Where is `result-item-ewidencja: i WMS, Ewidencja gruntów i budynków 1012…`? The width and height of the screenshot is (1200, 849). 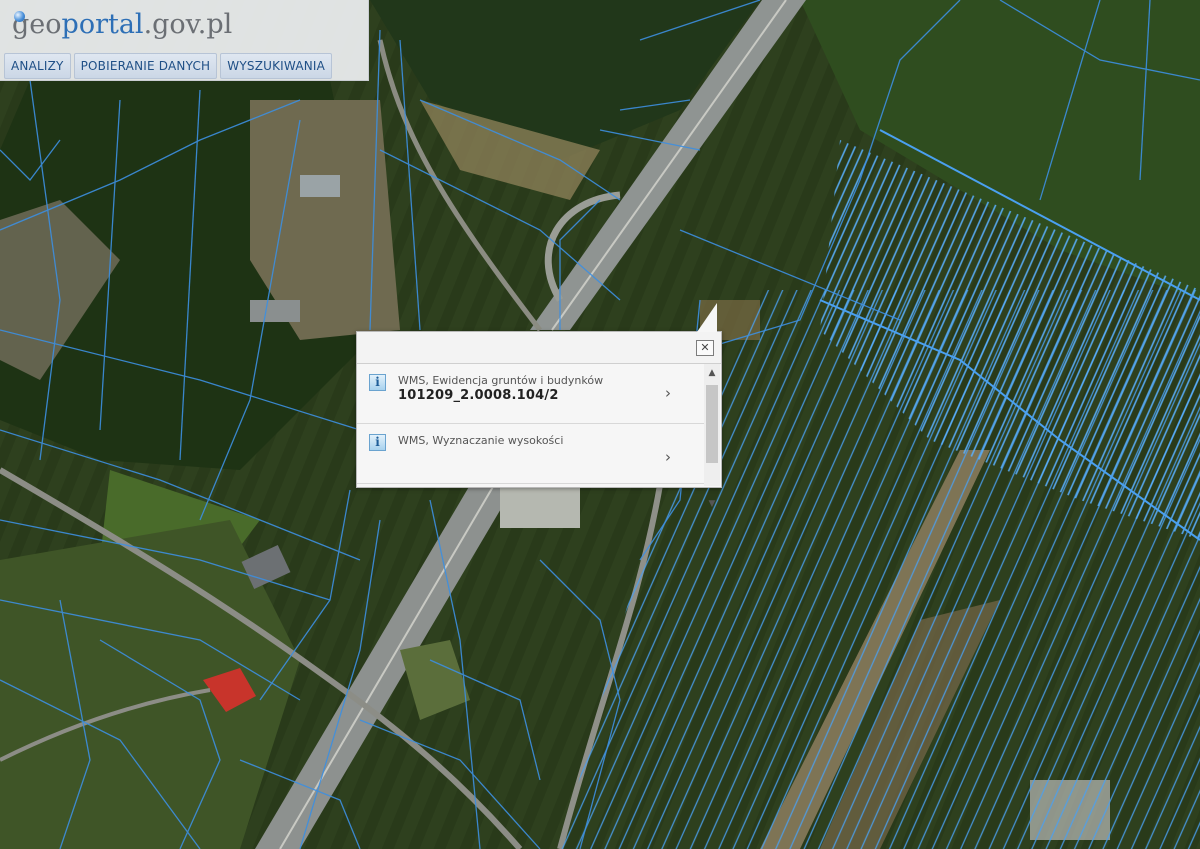 result-item-ewidencja: i WMS, Ewidencja gruntów i budynków 1012… is located at coordinates (530, 394).